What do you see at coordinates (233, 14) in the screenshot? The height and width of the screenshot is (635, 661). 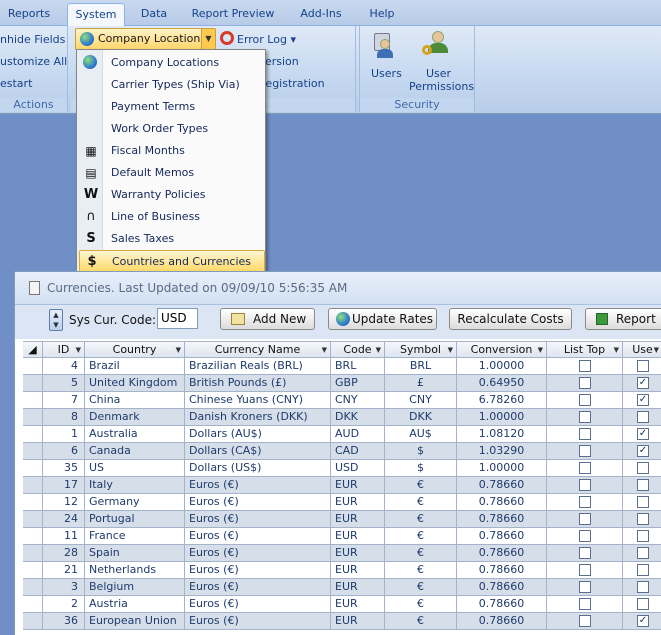 I see `tab-report-preview: Report Preview` at bounding box center [233, 14].